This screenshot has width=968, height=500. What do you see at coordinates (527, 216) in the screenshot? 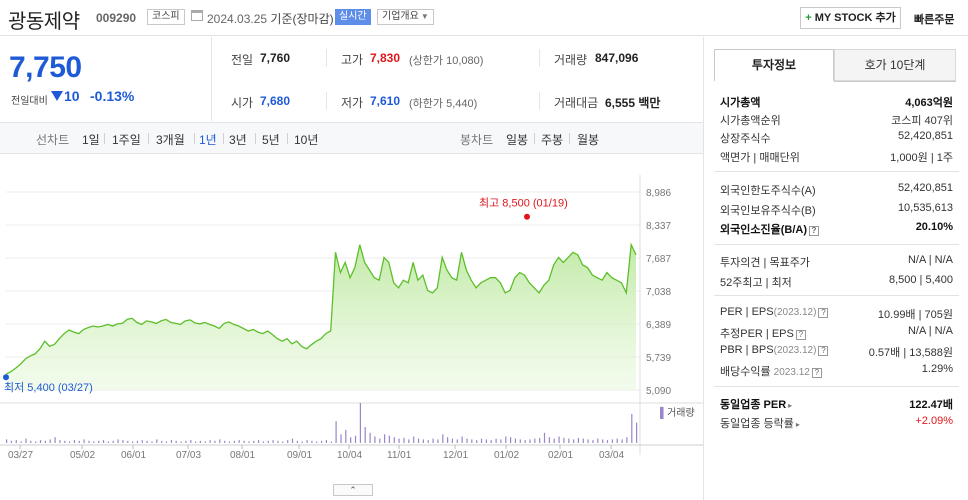
I see `high-marker` at bounding box center [527, 216].